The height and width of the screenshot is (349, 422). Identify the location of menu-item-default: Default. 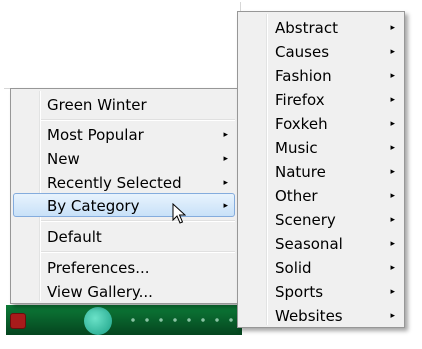
(124, 236).